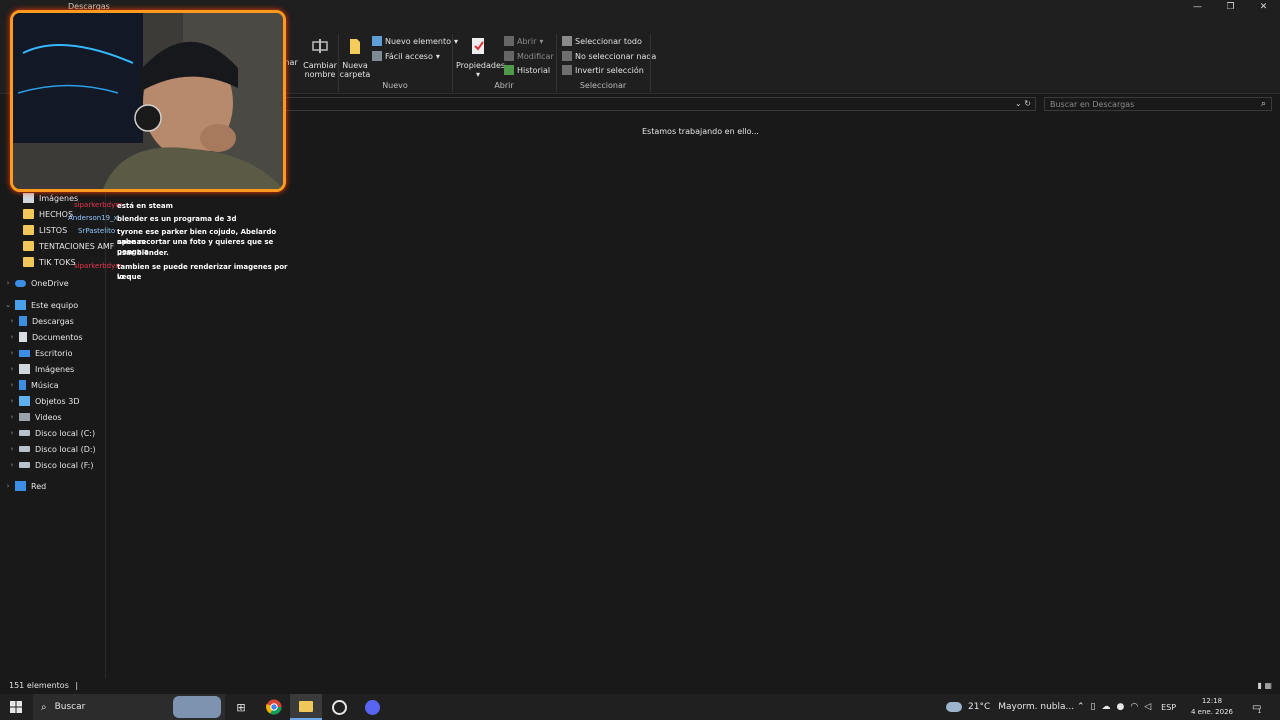  Describe the element at coordinates (603, 70) in the screenshot. I see `invert-selection-button: Invertir selección` at that location.